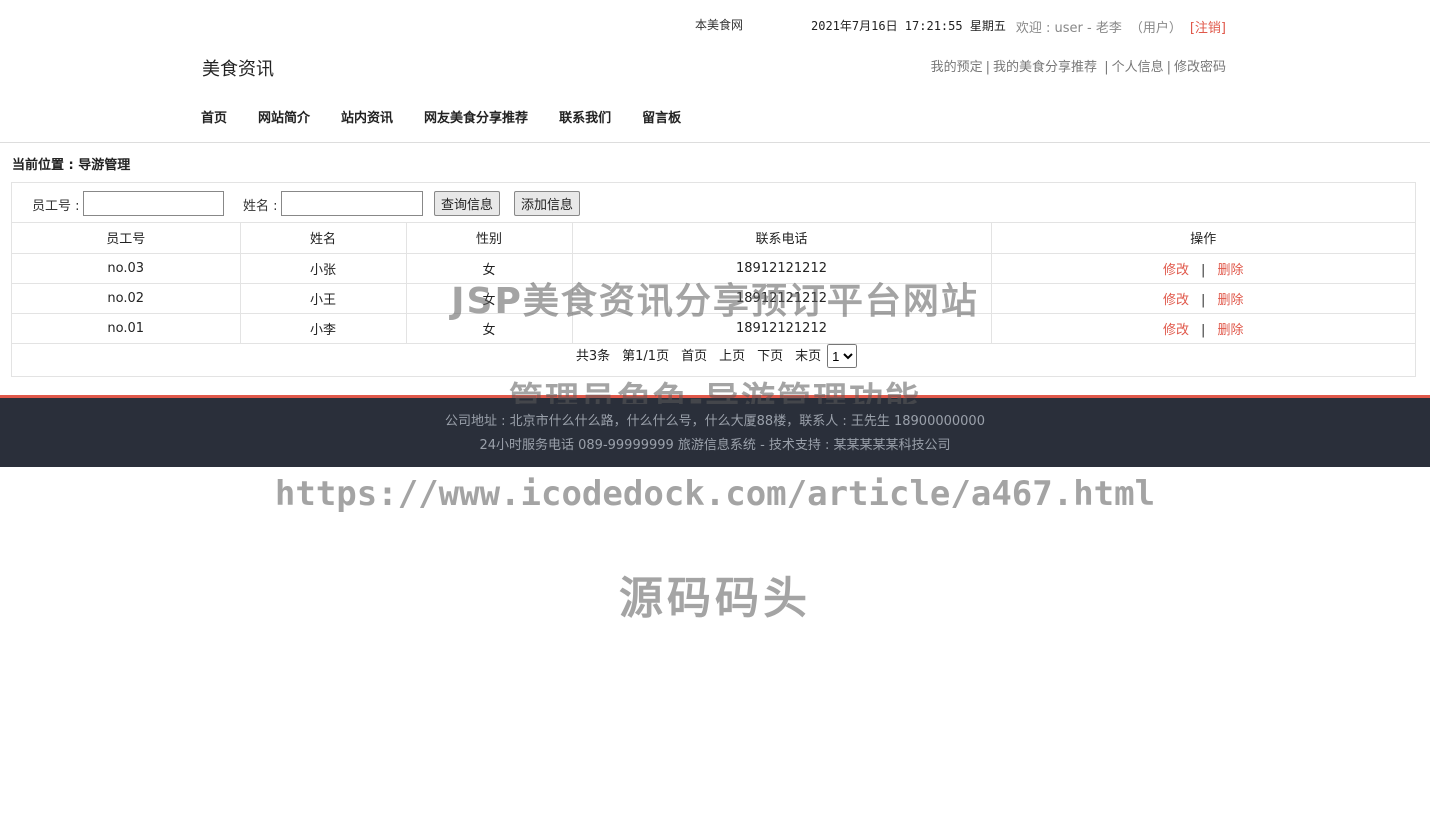 This screenshot has height=839, width=1430. I want to click on my-food-share-link: 我的美食分享推荐, so click(1045, 67).